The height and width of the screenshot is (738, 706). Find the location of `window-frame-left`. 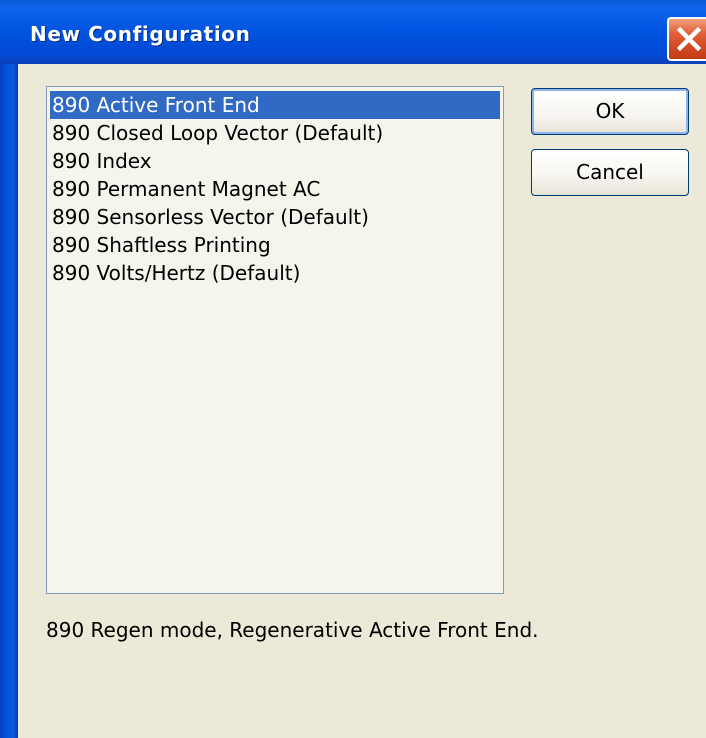

window-frame-left is located at coordinates (9, 401).